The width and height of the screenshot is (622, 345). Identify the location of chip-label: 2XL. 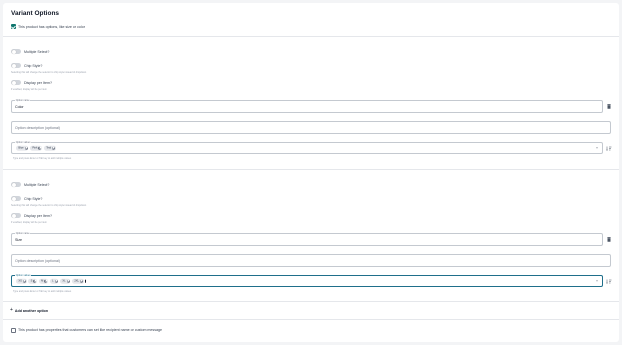
(76, 281).